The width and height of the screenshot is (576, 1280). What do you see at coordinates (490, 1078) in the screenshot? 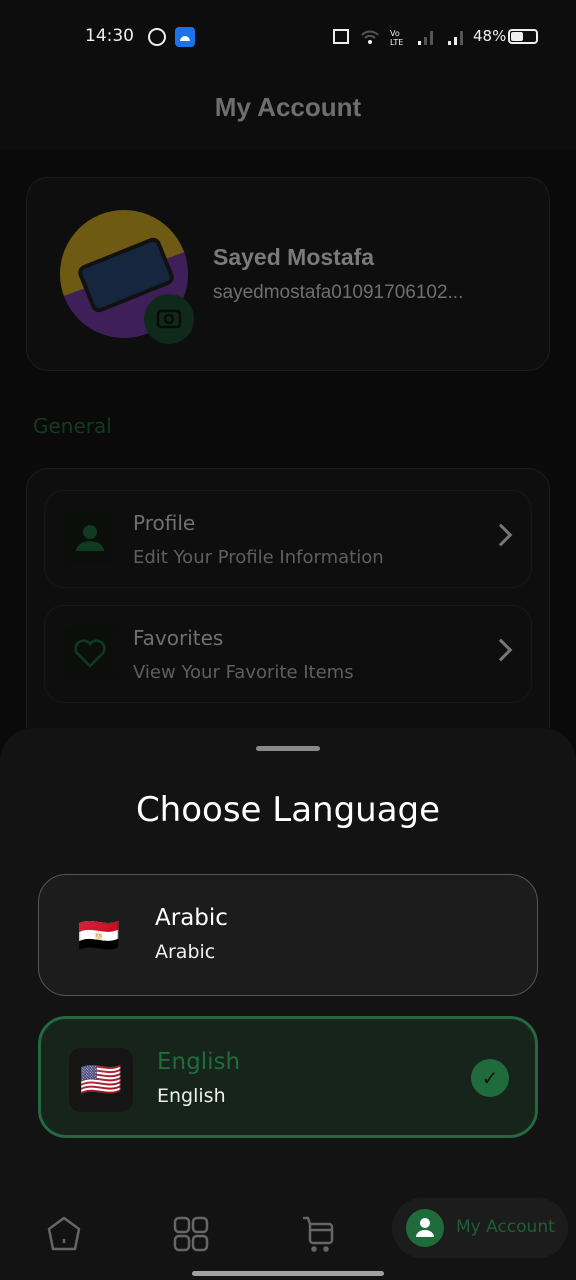
I see `check-icon: ✓` at bounding box center [490, 1078].